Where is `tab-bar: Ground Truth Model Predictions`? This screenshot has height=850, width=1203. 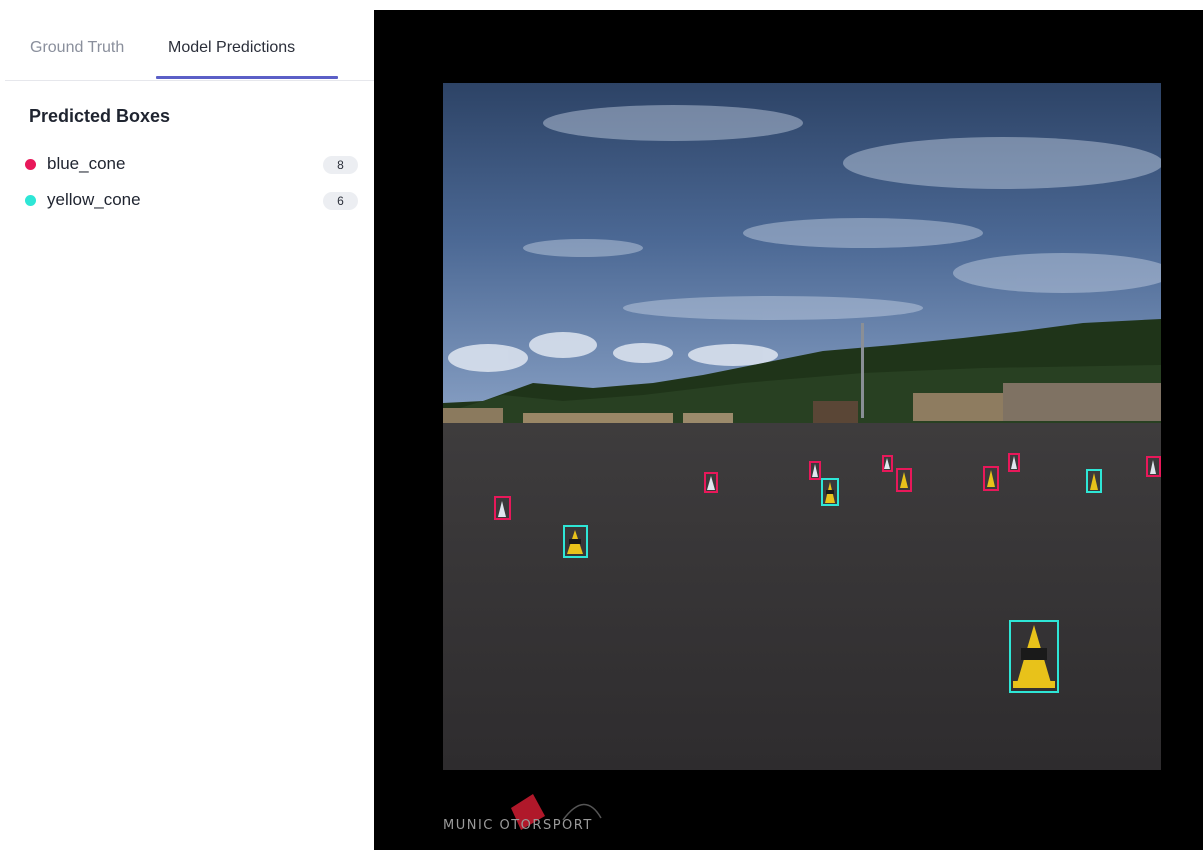
tab-bar: Ground Truth Model Predictions is located at coordinates (189, 40).